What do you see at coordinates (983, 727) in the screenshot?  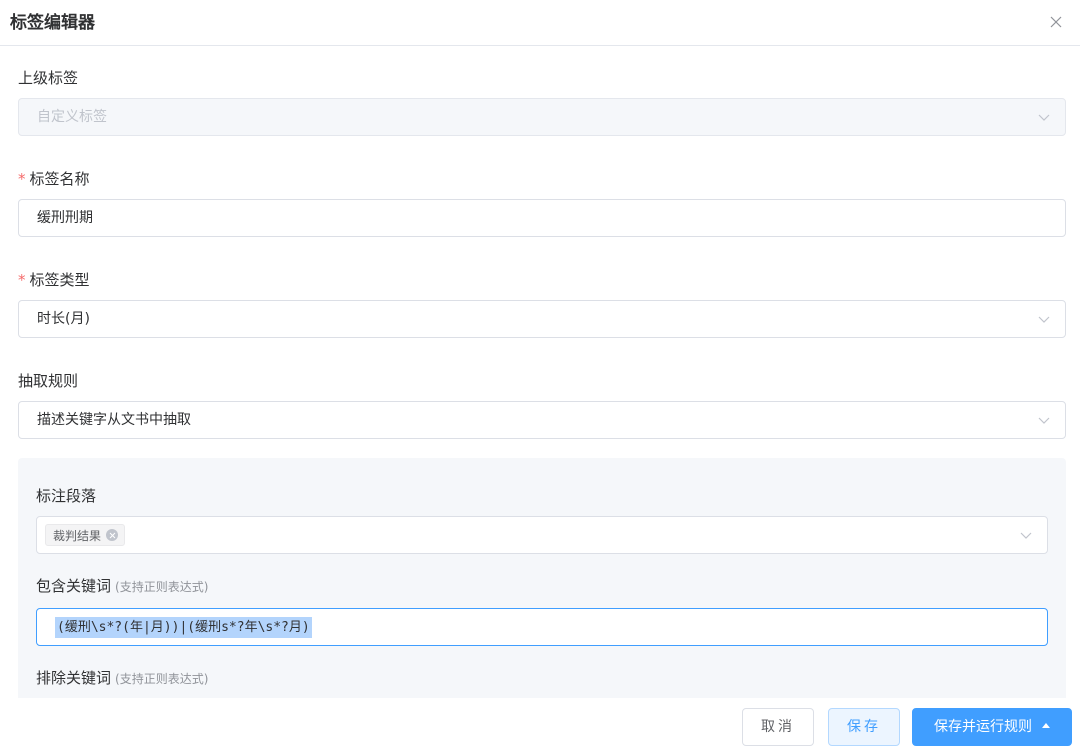 I see `save-and-run-label: 保存并运行规则` at bounding box center [983, 727].